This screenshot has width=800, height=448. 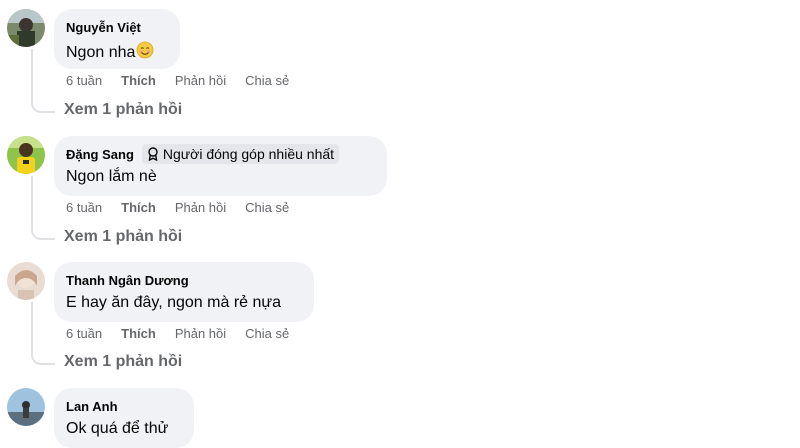 What do you see at coordinates (101, 52) in the screenshot?
I see `comment-text: Ngon nha` at bounding box center [101, 52].